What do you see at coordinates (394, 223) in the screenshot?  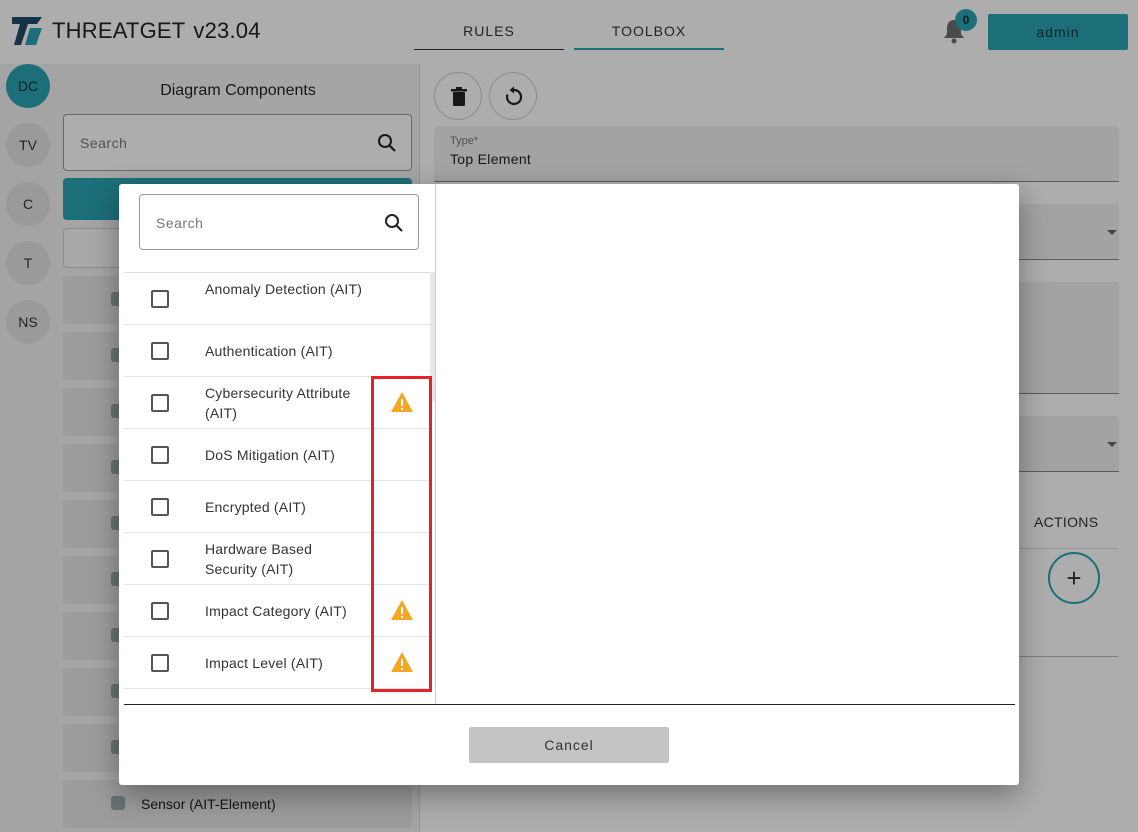 I see `search-icon` at bounding box center [394, 223].